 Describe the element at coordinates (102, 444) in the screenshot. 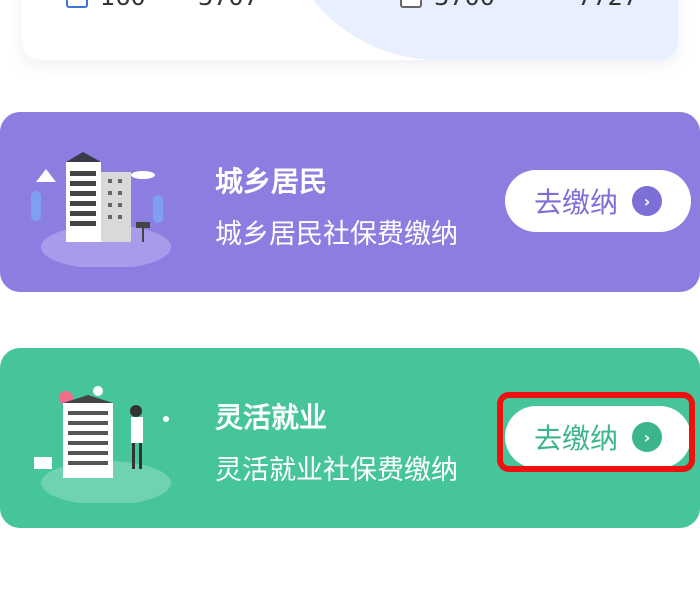

I see `office-worker-building-icon` at that location.